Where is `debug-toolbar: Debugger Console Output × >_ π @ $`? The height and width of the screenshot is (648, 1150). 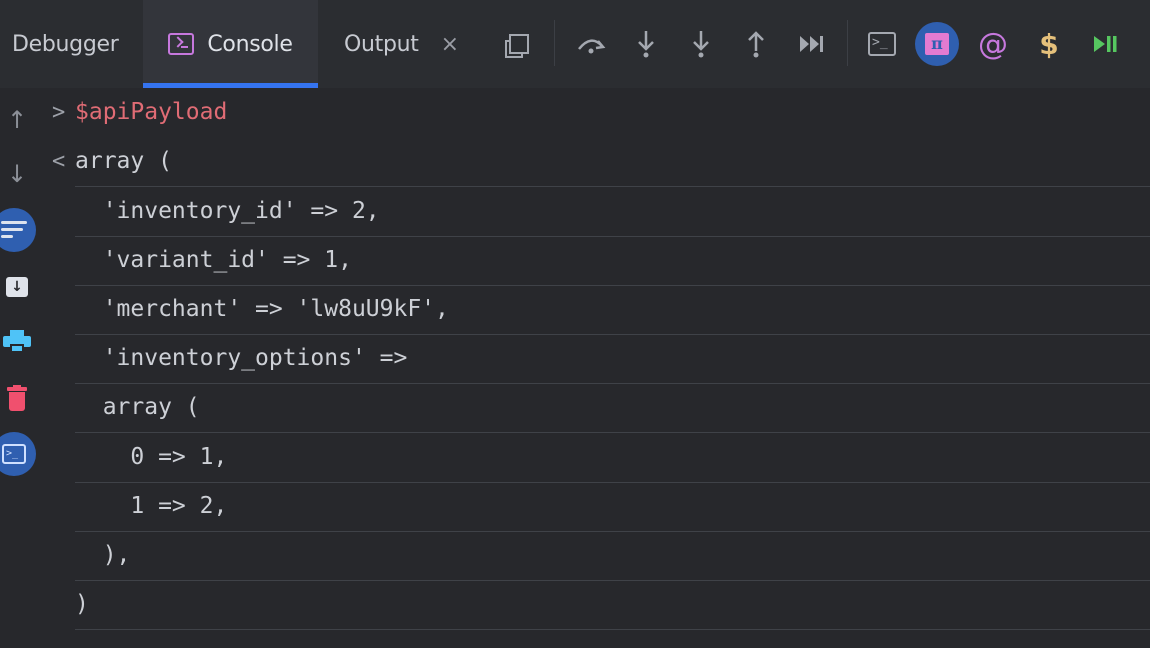
debug-toolbar: Debugger Console Output × >_ π @ $ is located at coordinates (575, 44).